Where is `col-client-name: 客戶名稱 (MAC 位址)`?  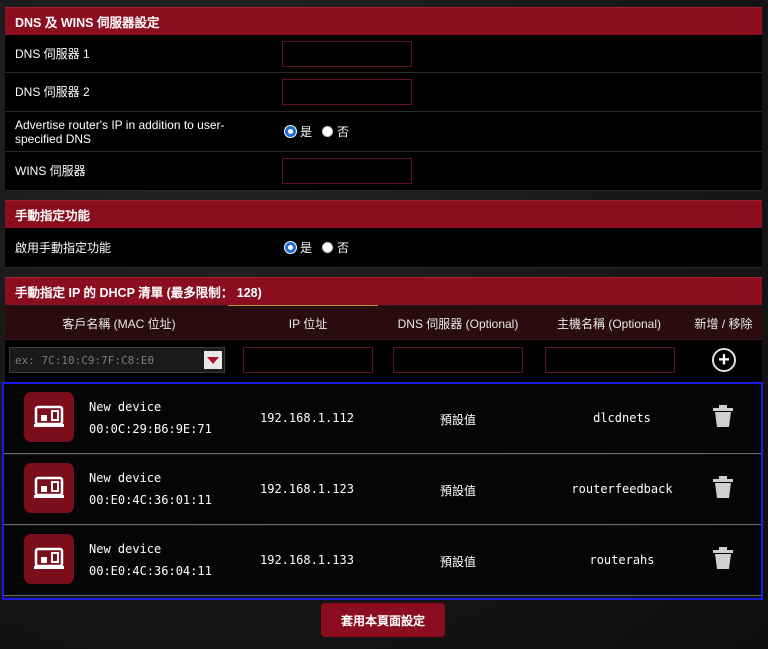
col-client-name: 客戶名稱 (MAC 位址) is located at coordinates (119, 323).